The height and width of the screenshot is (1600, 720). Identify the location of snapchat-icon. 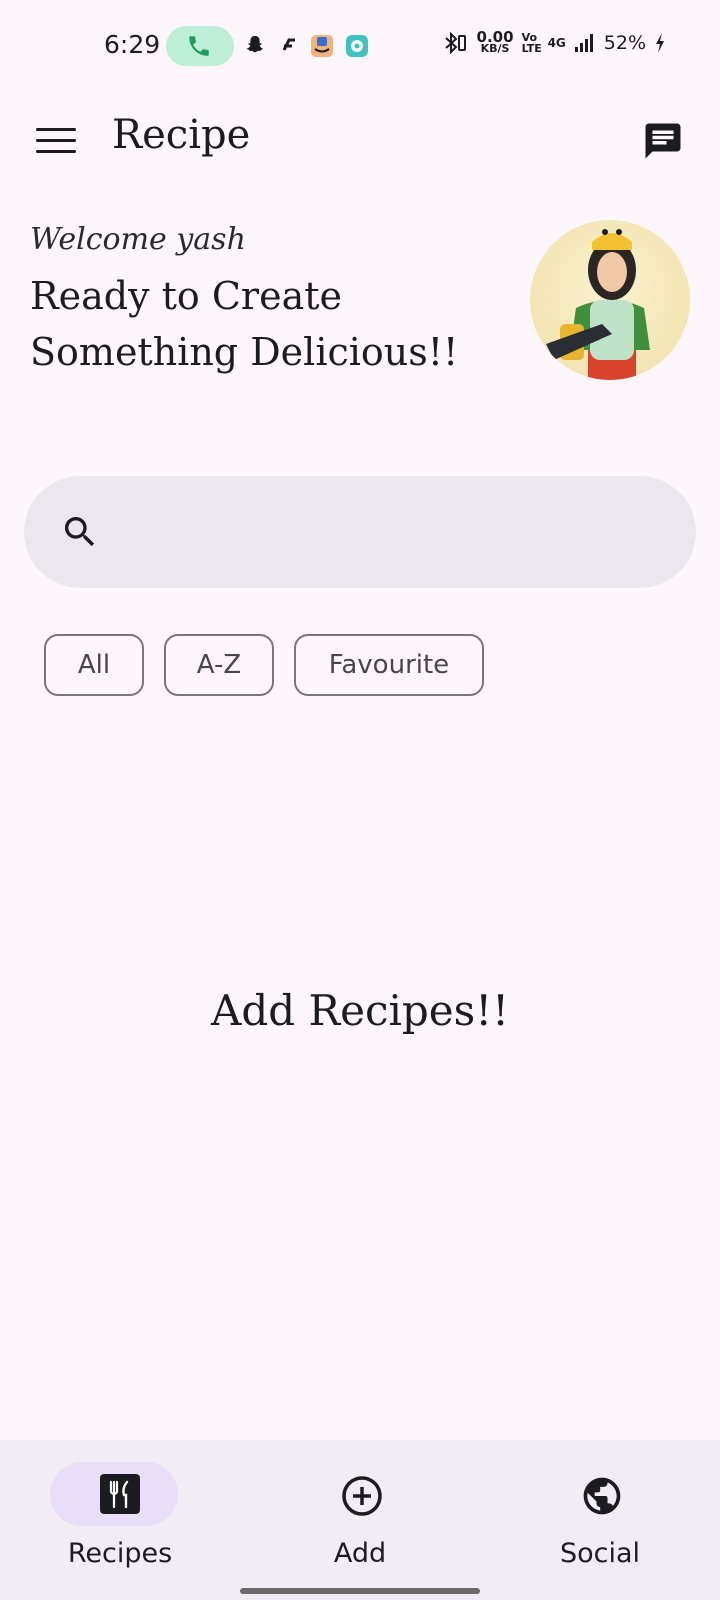
(255, 44).